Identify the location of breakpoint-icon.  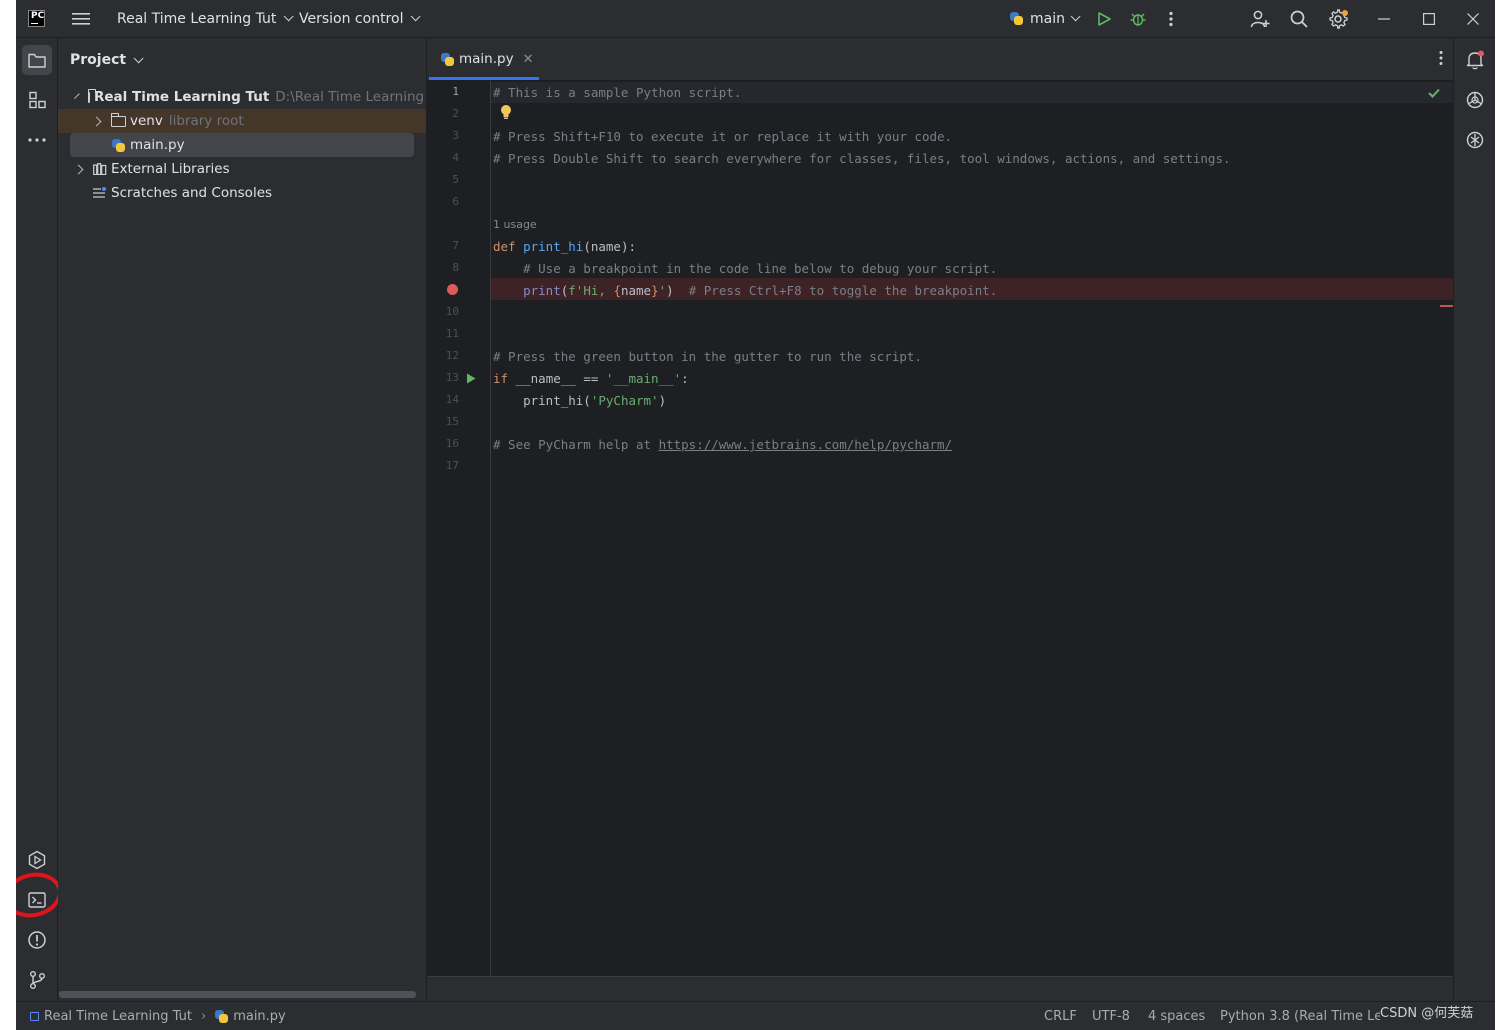
(452, 289).